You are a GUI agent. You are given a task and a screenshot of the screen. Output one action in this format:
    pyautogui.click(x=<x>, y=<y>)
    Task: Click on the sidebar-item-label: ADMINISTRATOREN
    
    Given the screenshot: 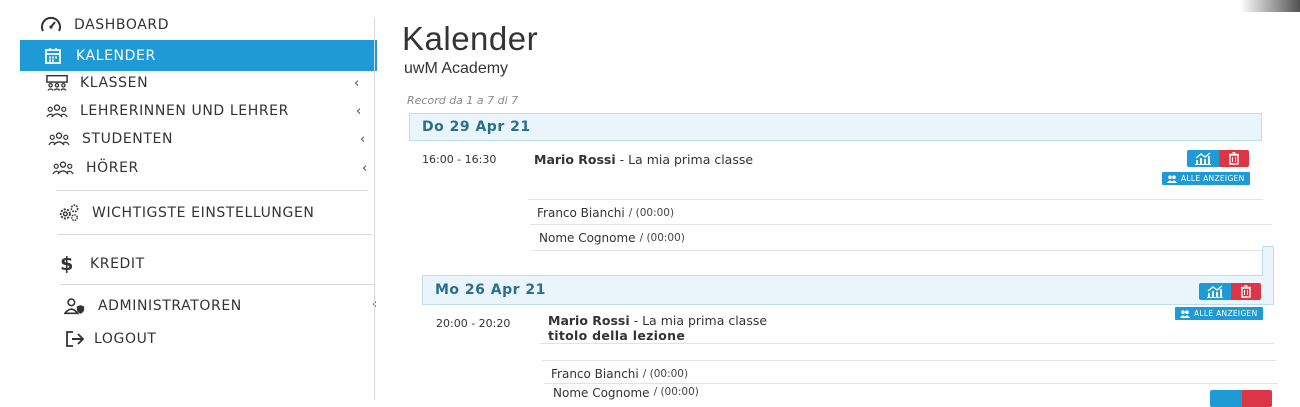 What is the action you would take?
    pyautogui.click(x=170, y=306)
    